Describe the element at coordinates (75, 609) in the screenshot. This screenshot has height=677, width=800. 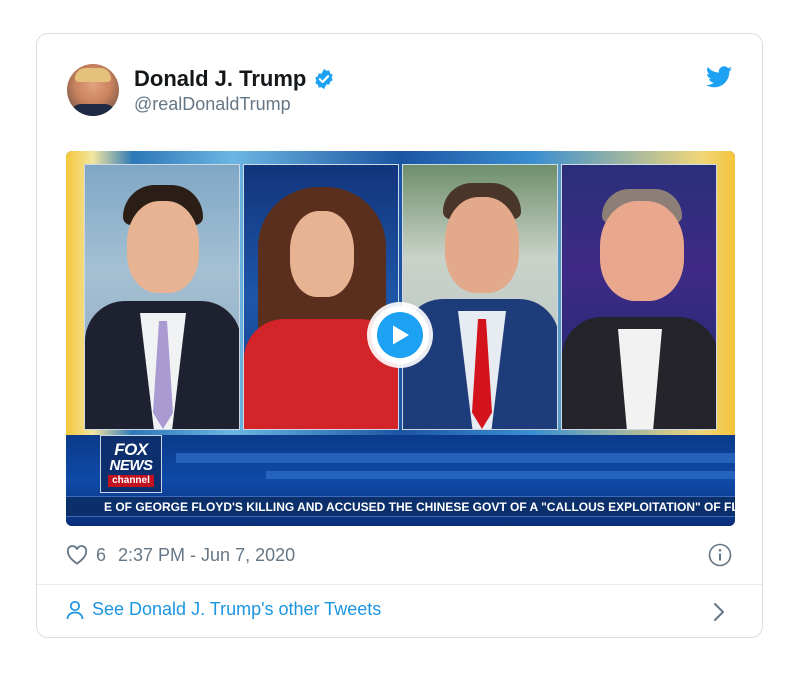
I see `person-icon` at that location.